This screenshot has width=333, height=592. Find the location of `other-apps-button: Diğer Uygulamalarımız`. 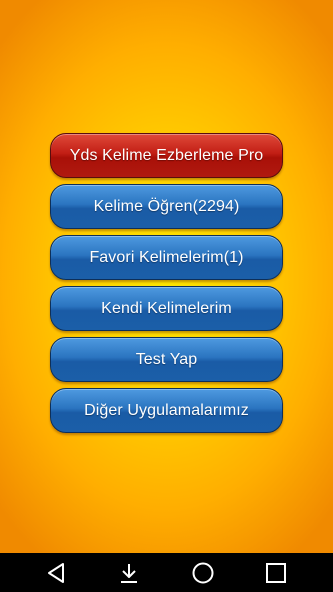

other-apps-button: Diğer Uygulamalarımız is located at coordinates (166, 410).